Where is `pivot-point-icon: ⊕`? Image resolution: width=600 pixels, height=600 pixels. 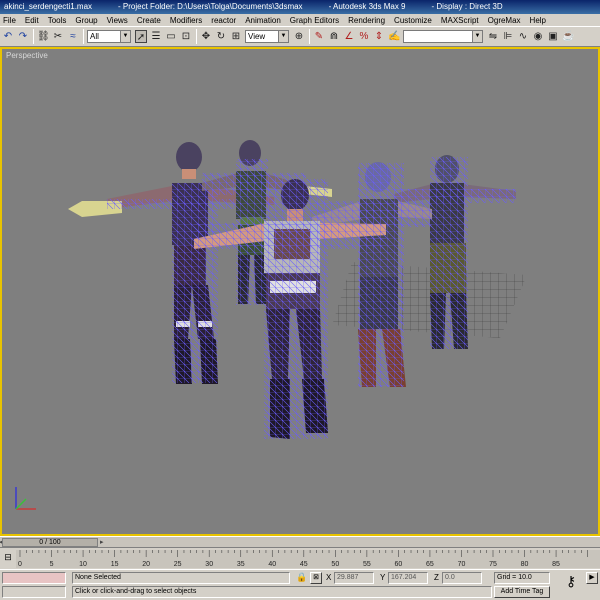 pivot-point-icon: ⊕ is located at coordinates (299, 36).